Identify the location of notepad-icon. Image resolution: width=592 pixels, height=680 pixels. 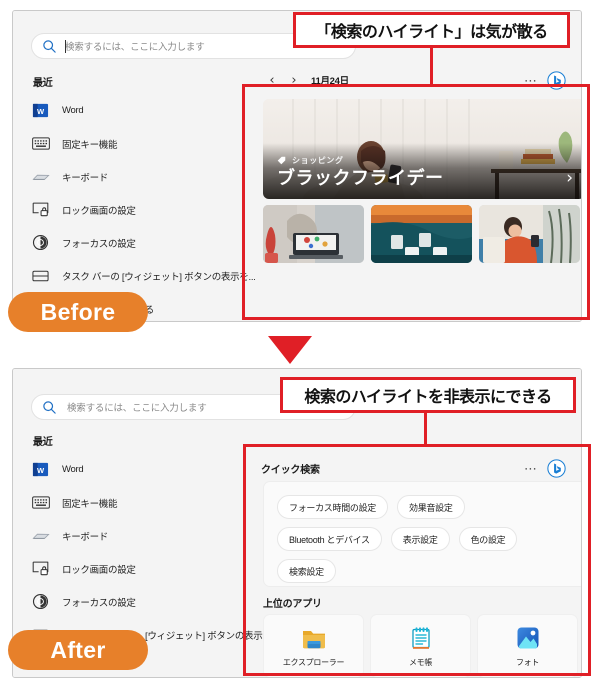
(420, 637).